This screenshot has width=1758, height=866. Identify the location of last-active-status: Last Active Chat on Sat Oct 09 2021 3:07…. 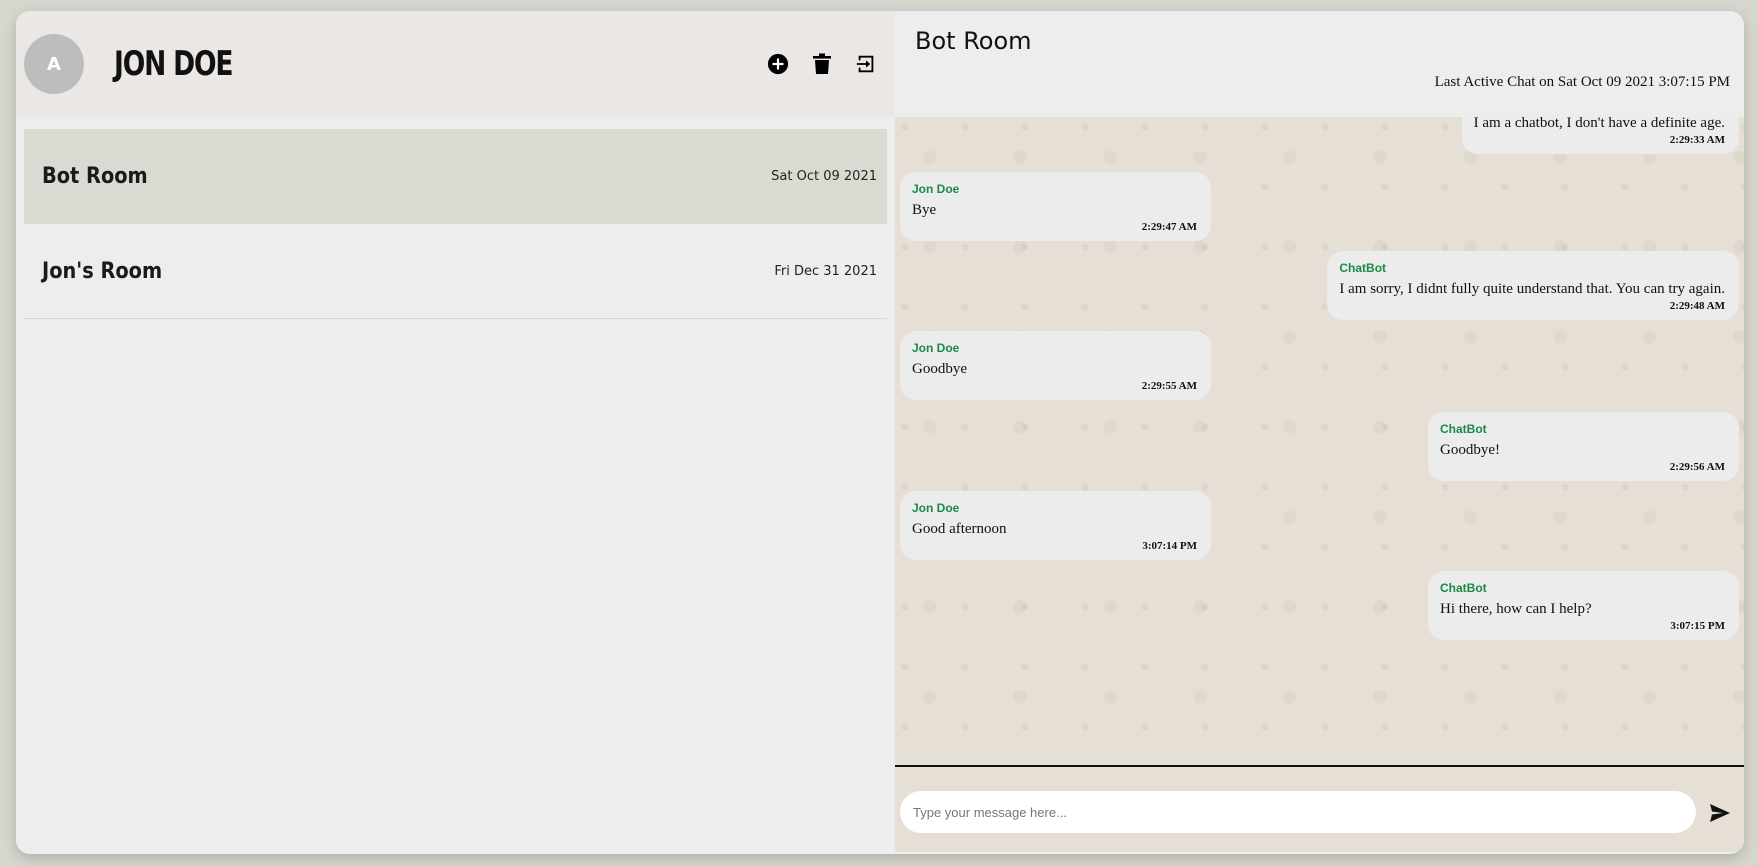
(1582, 82).